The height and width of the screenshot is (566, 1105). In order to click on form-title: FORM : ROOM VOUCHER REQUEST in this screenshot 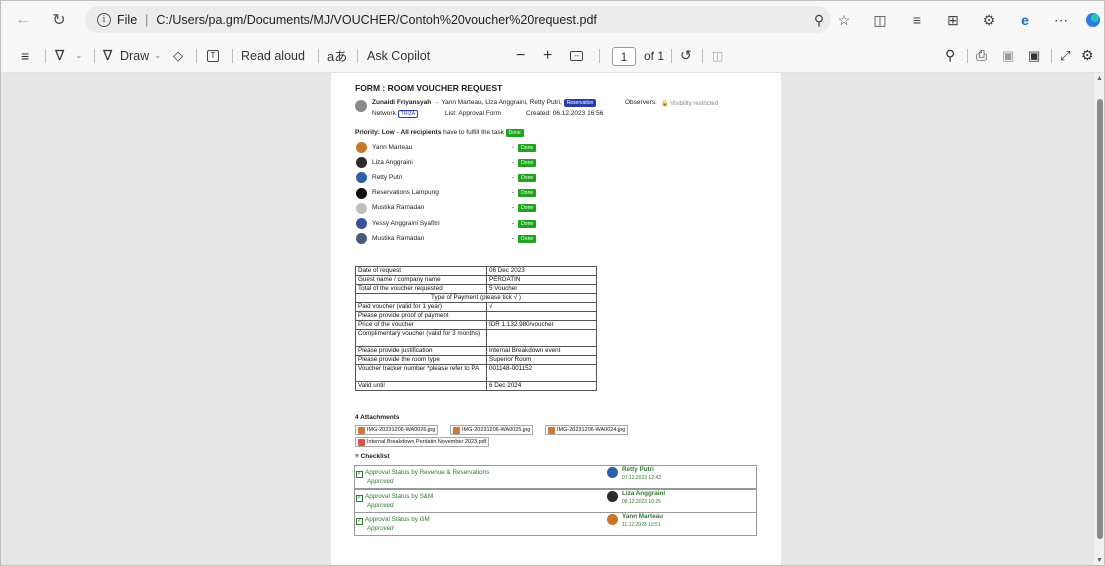, I will do `click(429, 88)`.